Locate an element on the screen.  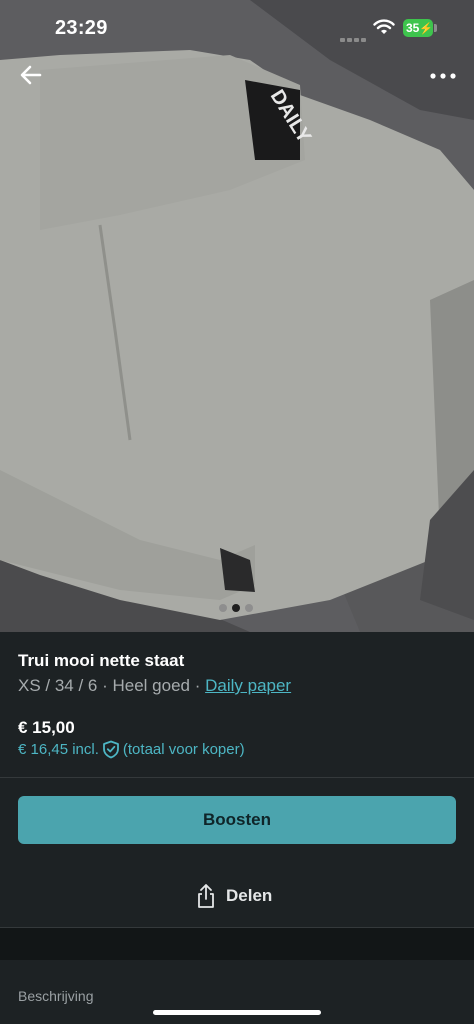
more-horizontal-icon is located at coordinates (443, 76).